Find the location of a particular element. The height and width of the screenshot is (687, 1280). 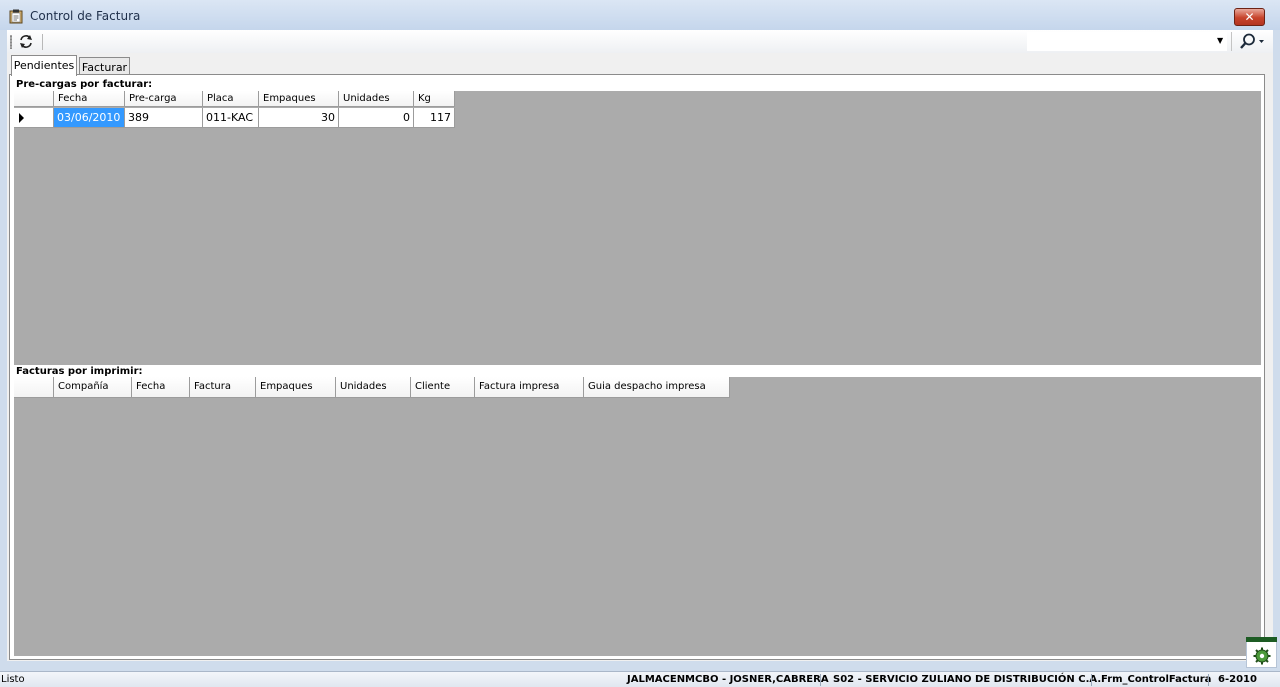

precargas-label: Pre-cargas por facturar: is located at coordinates (84, 84).